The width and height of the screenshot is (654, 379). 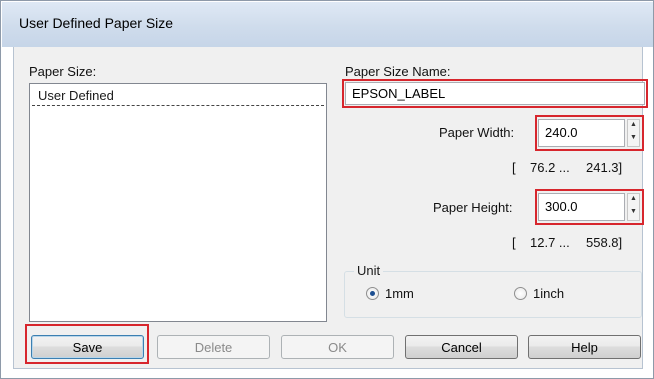 I want to click on paper-height-spinner: ▲ ▼, so click(x=633, y=207).